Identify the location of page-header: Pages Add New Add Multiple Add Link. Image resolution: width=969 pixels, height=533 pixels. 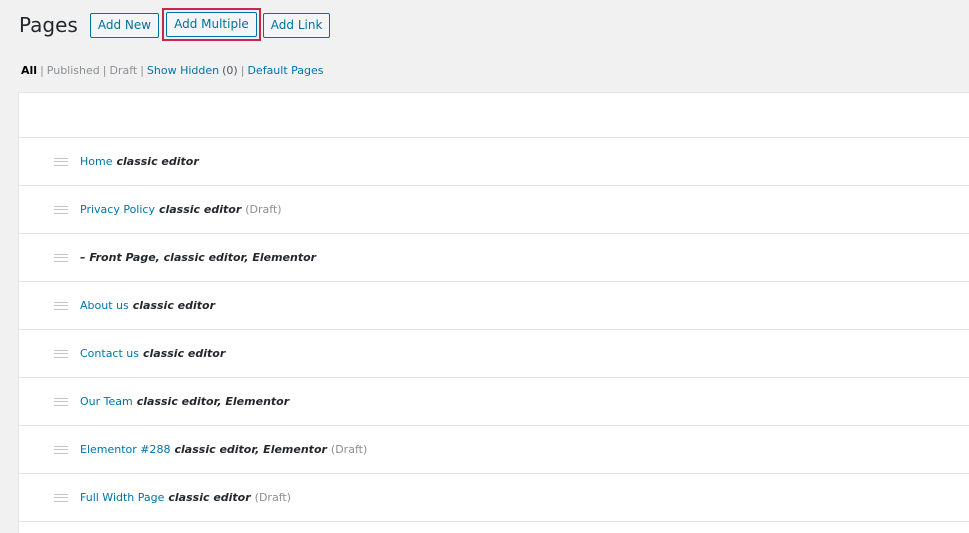
(177, 24).